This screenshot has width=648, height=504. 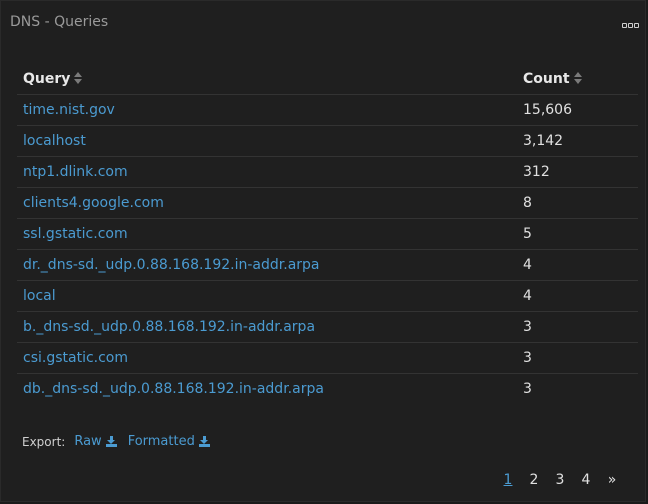 What do you see at coordinates (267, 79) in the screenshot?
I see `column-header-query: Query` at bounding box center [267, 79].